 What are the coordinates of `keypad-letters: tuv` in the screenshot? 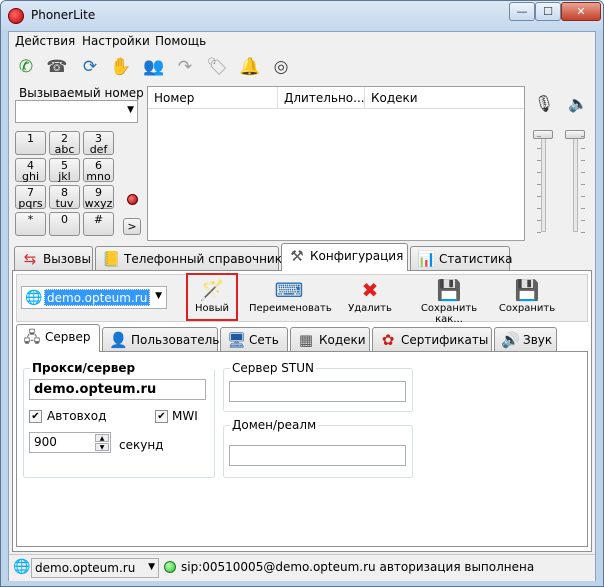 It's located at (64, 203).